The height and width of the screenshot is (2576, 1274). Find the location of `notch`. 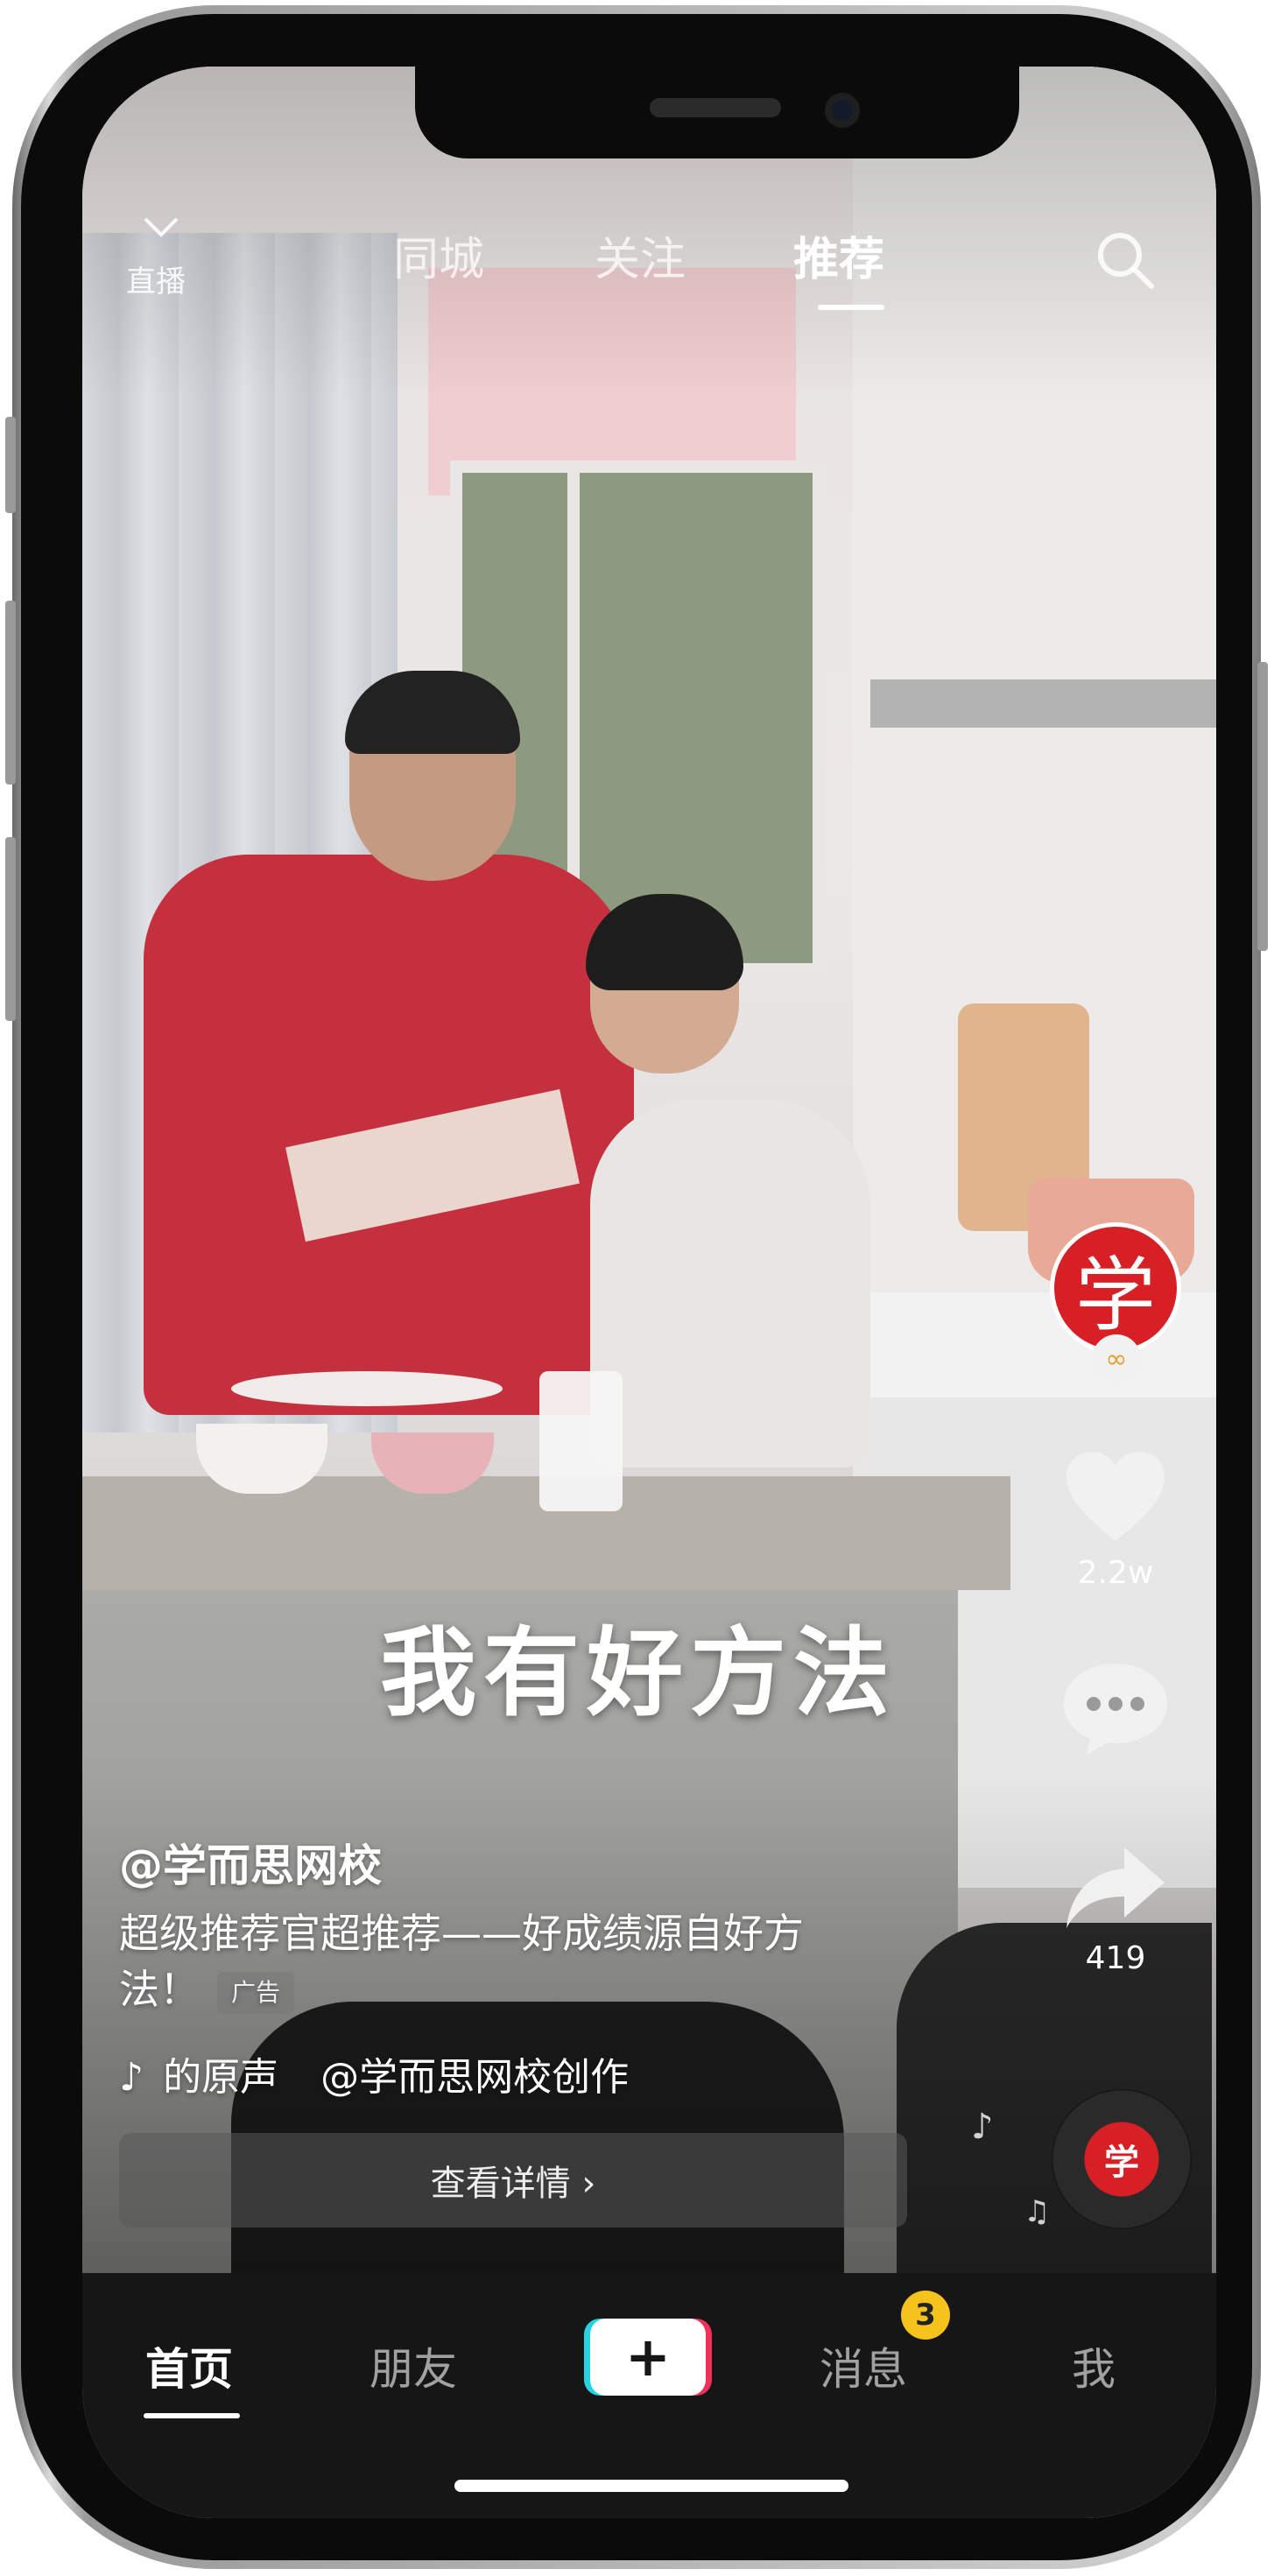

notch is located at coordinates (717, 112).